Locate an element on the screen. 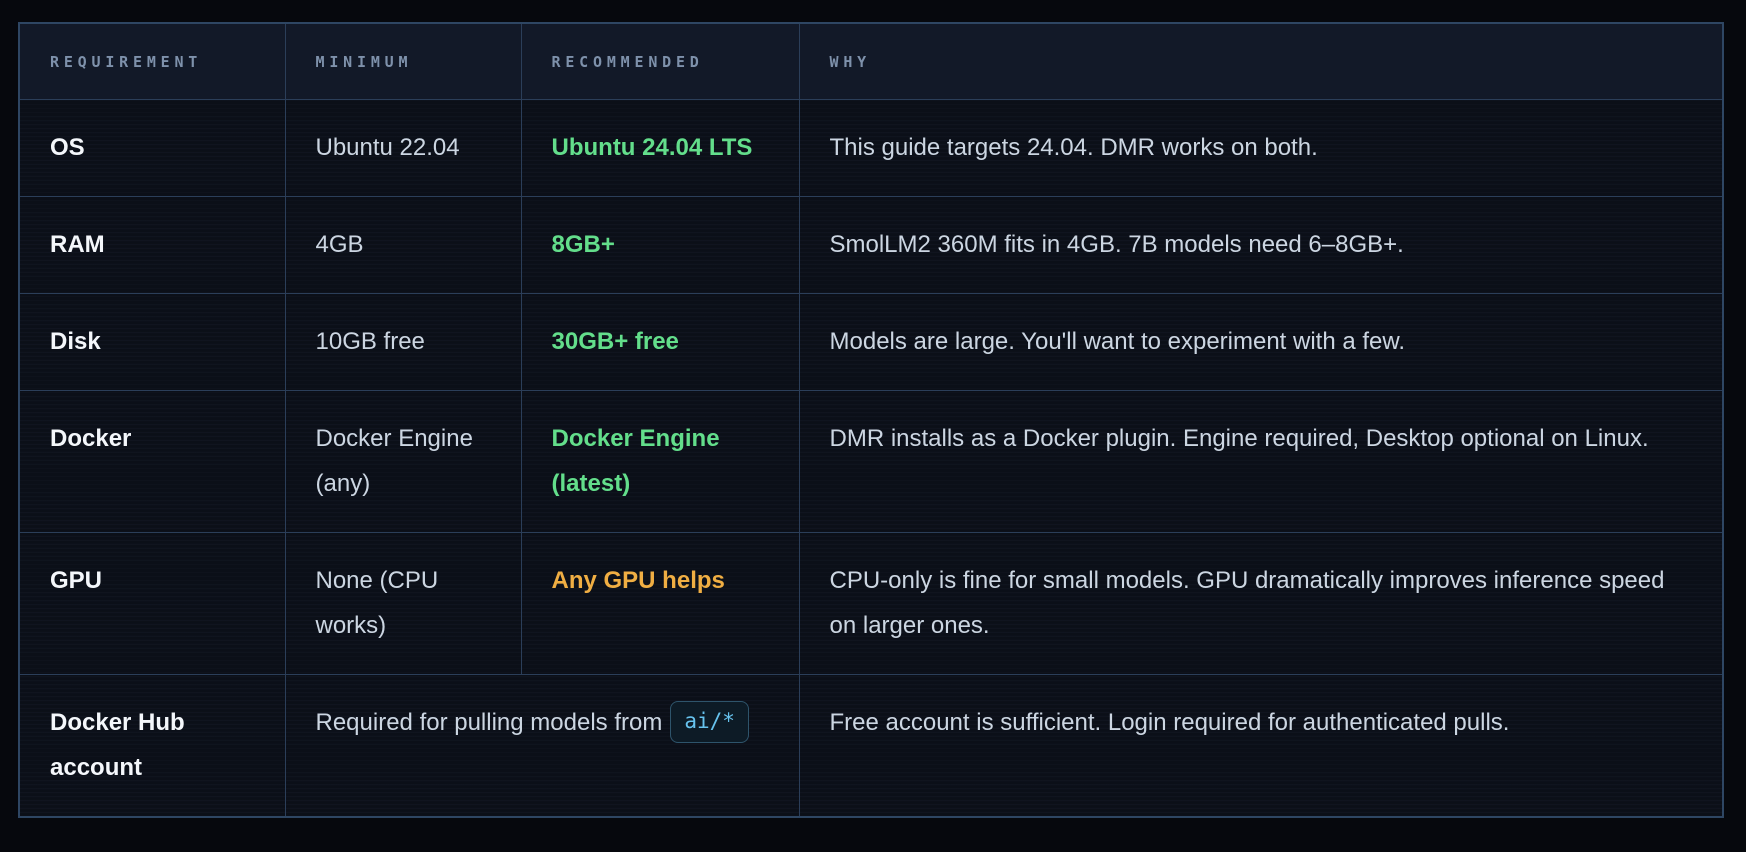 The image size is (1746, 852). header-cell-requirement: REQUIREMENT is located at coordinates (152, 61).